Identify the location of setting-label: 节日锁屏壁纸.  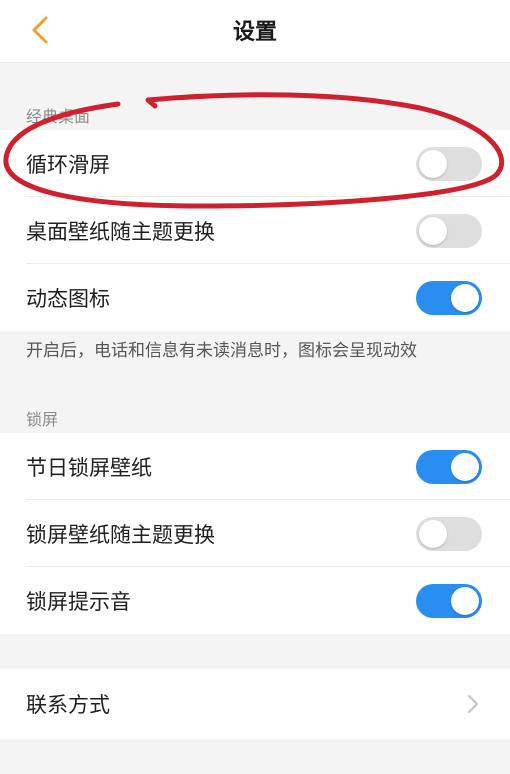
(89, 467).